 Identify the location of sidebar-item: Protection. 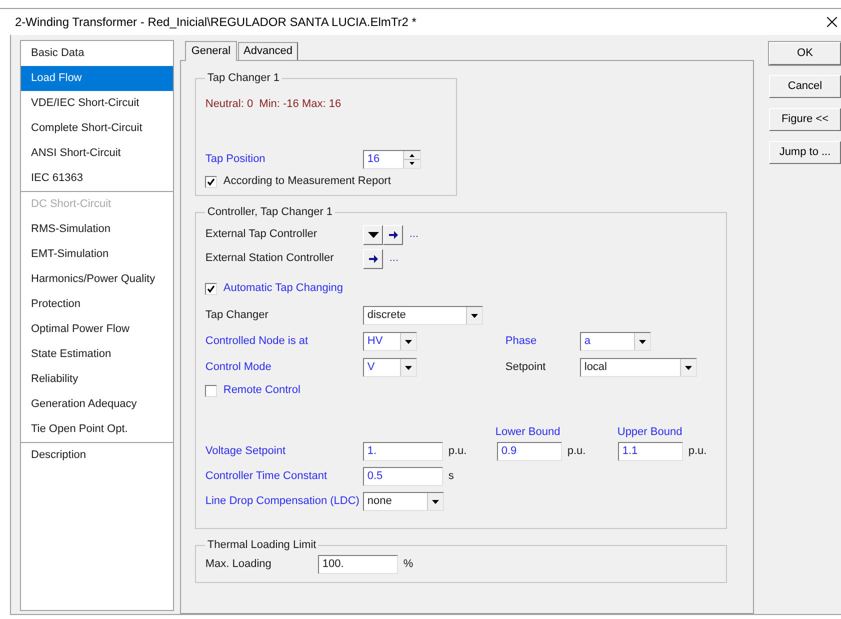
(97, 304).